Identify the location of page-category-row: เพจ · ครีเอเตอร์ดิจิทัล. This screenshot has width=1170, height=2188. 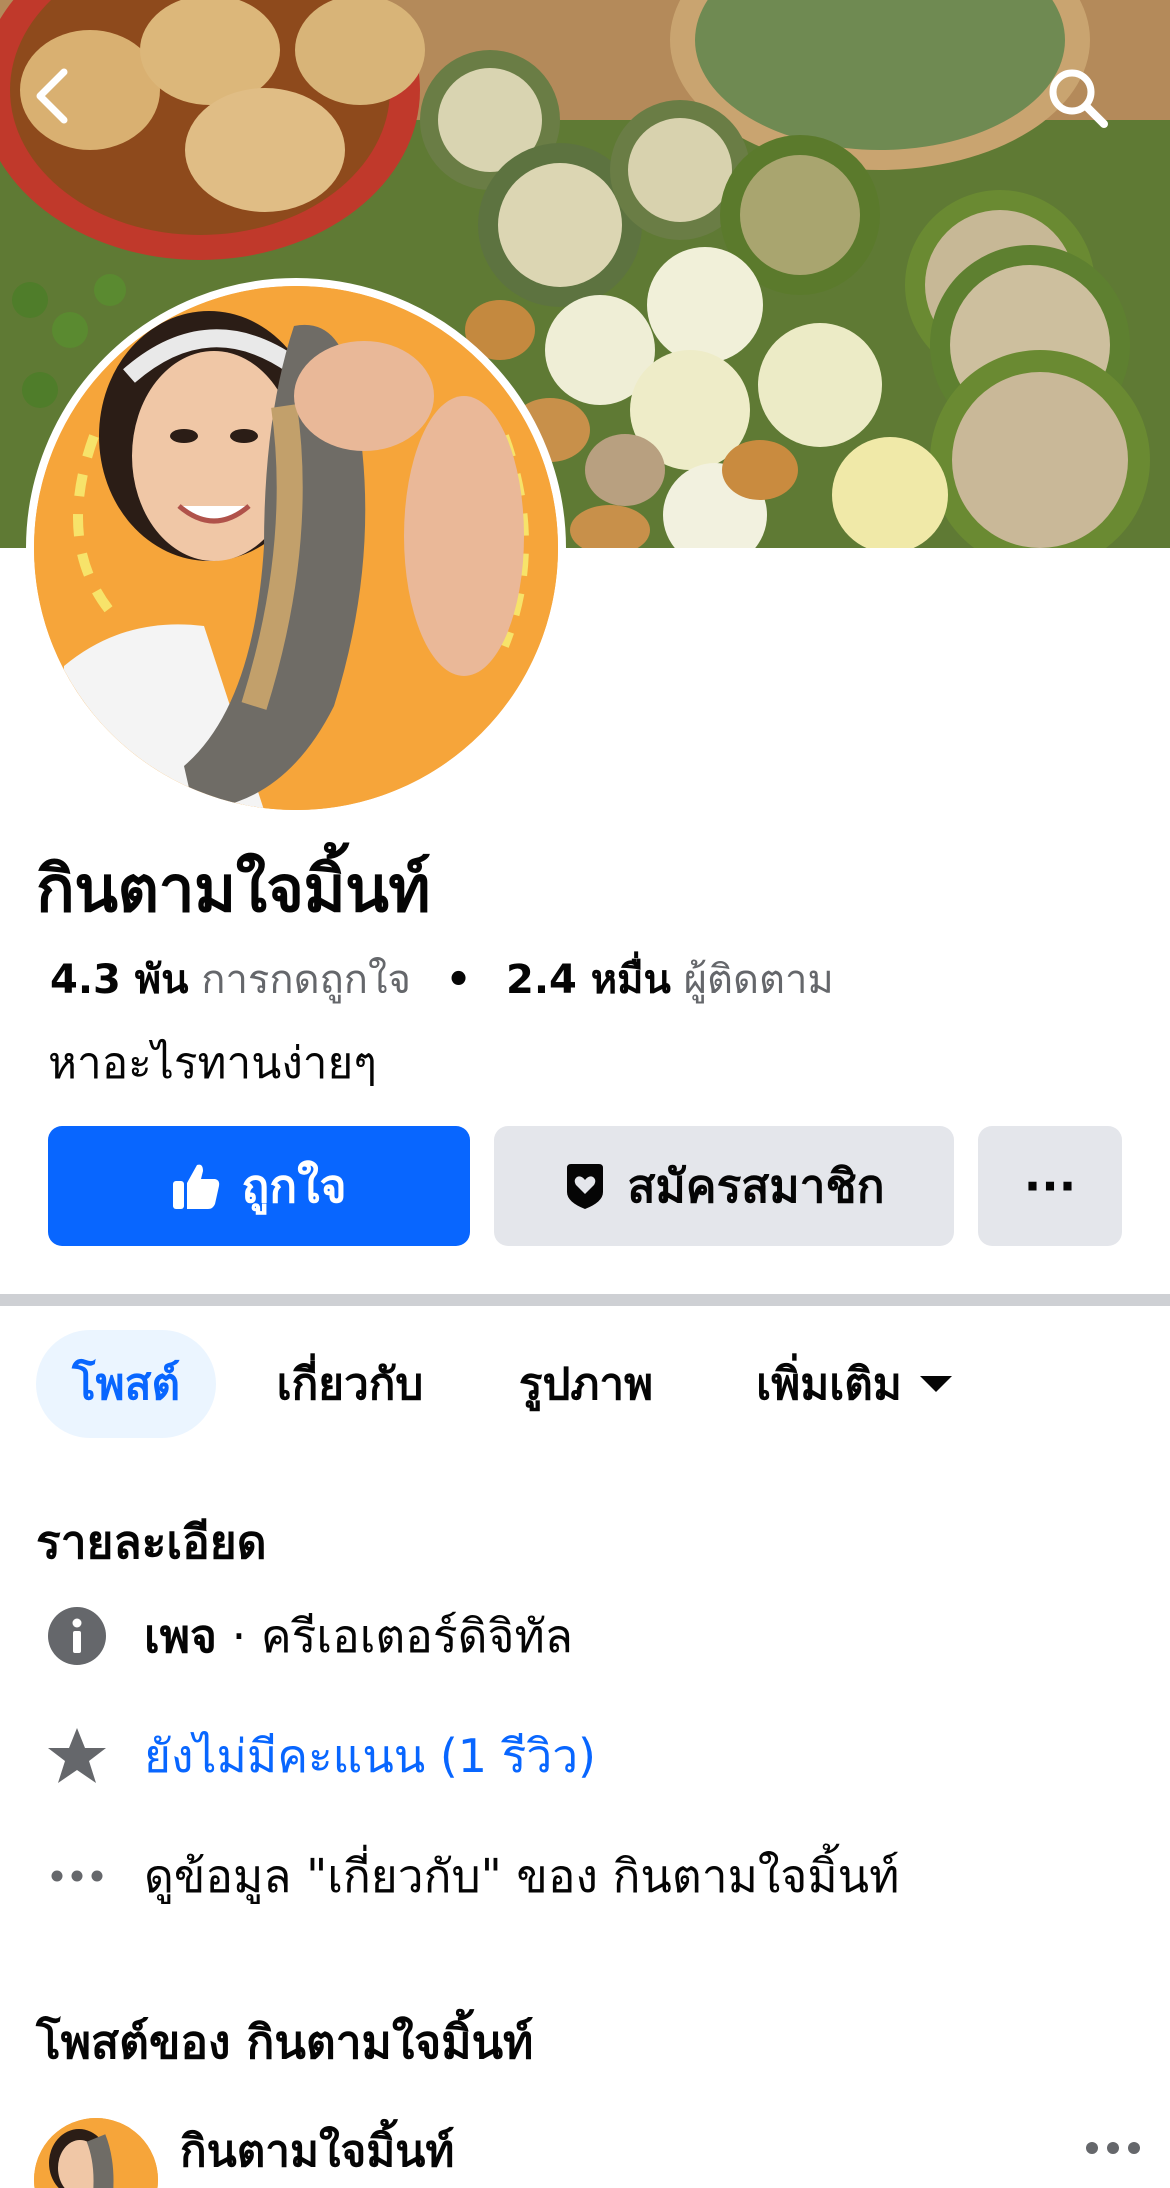
(309, 1636).